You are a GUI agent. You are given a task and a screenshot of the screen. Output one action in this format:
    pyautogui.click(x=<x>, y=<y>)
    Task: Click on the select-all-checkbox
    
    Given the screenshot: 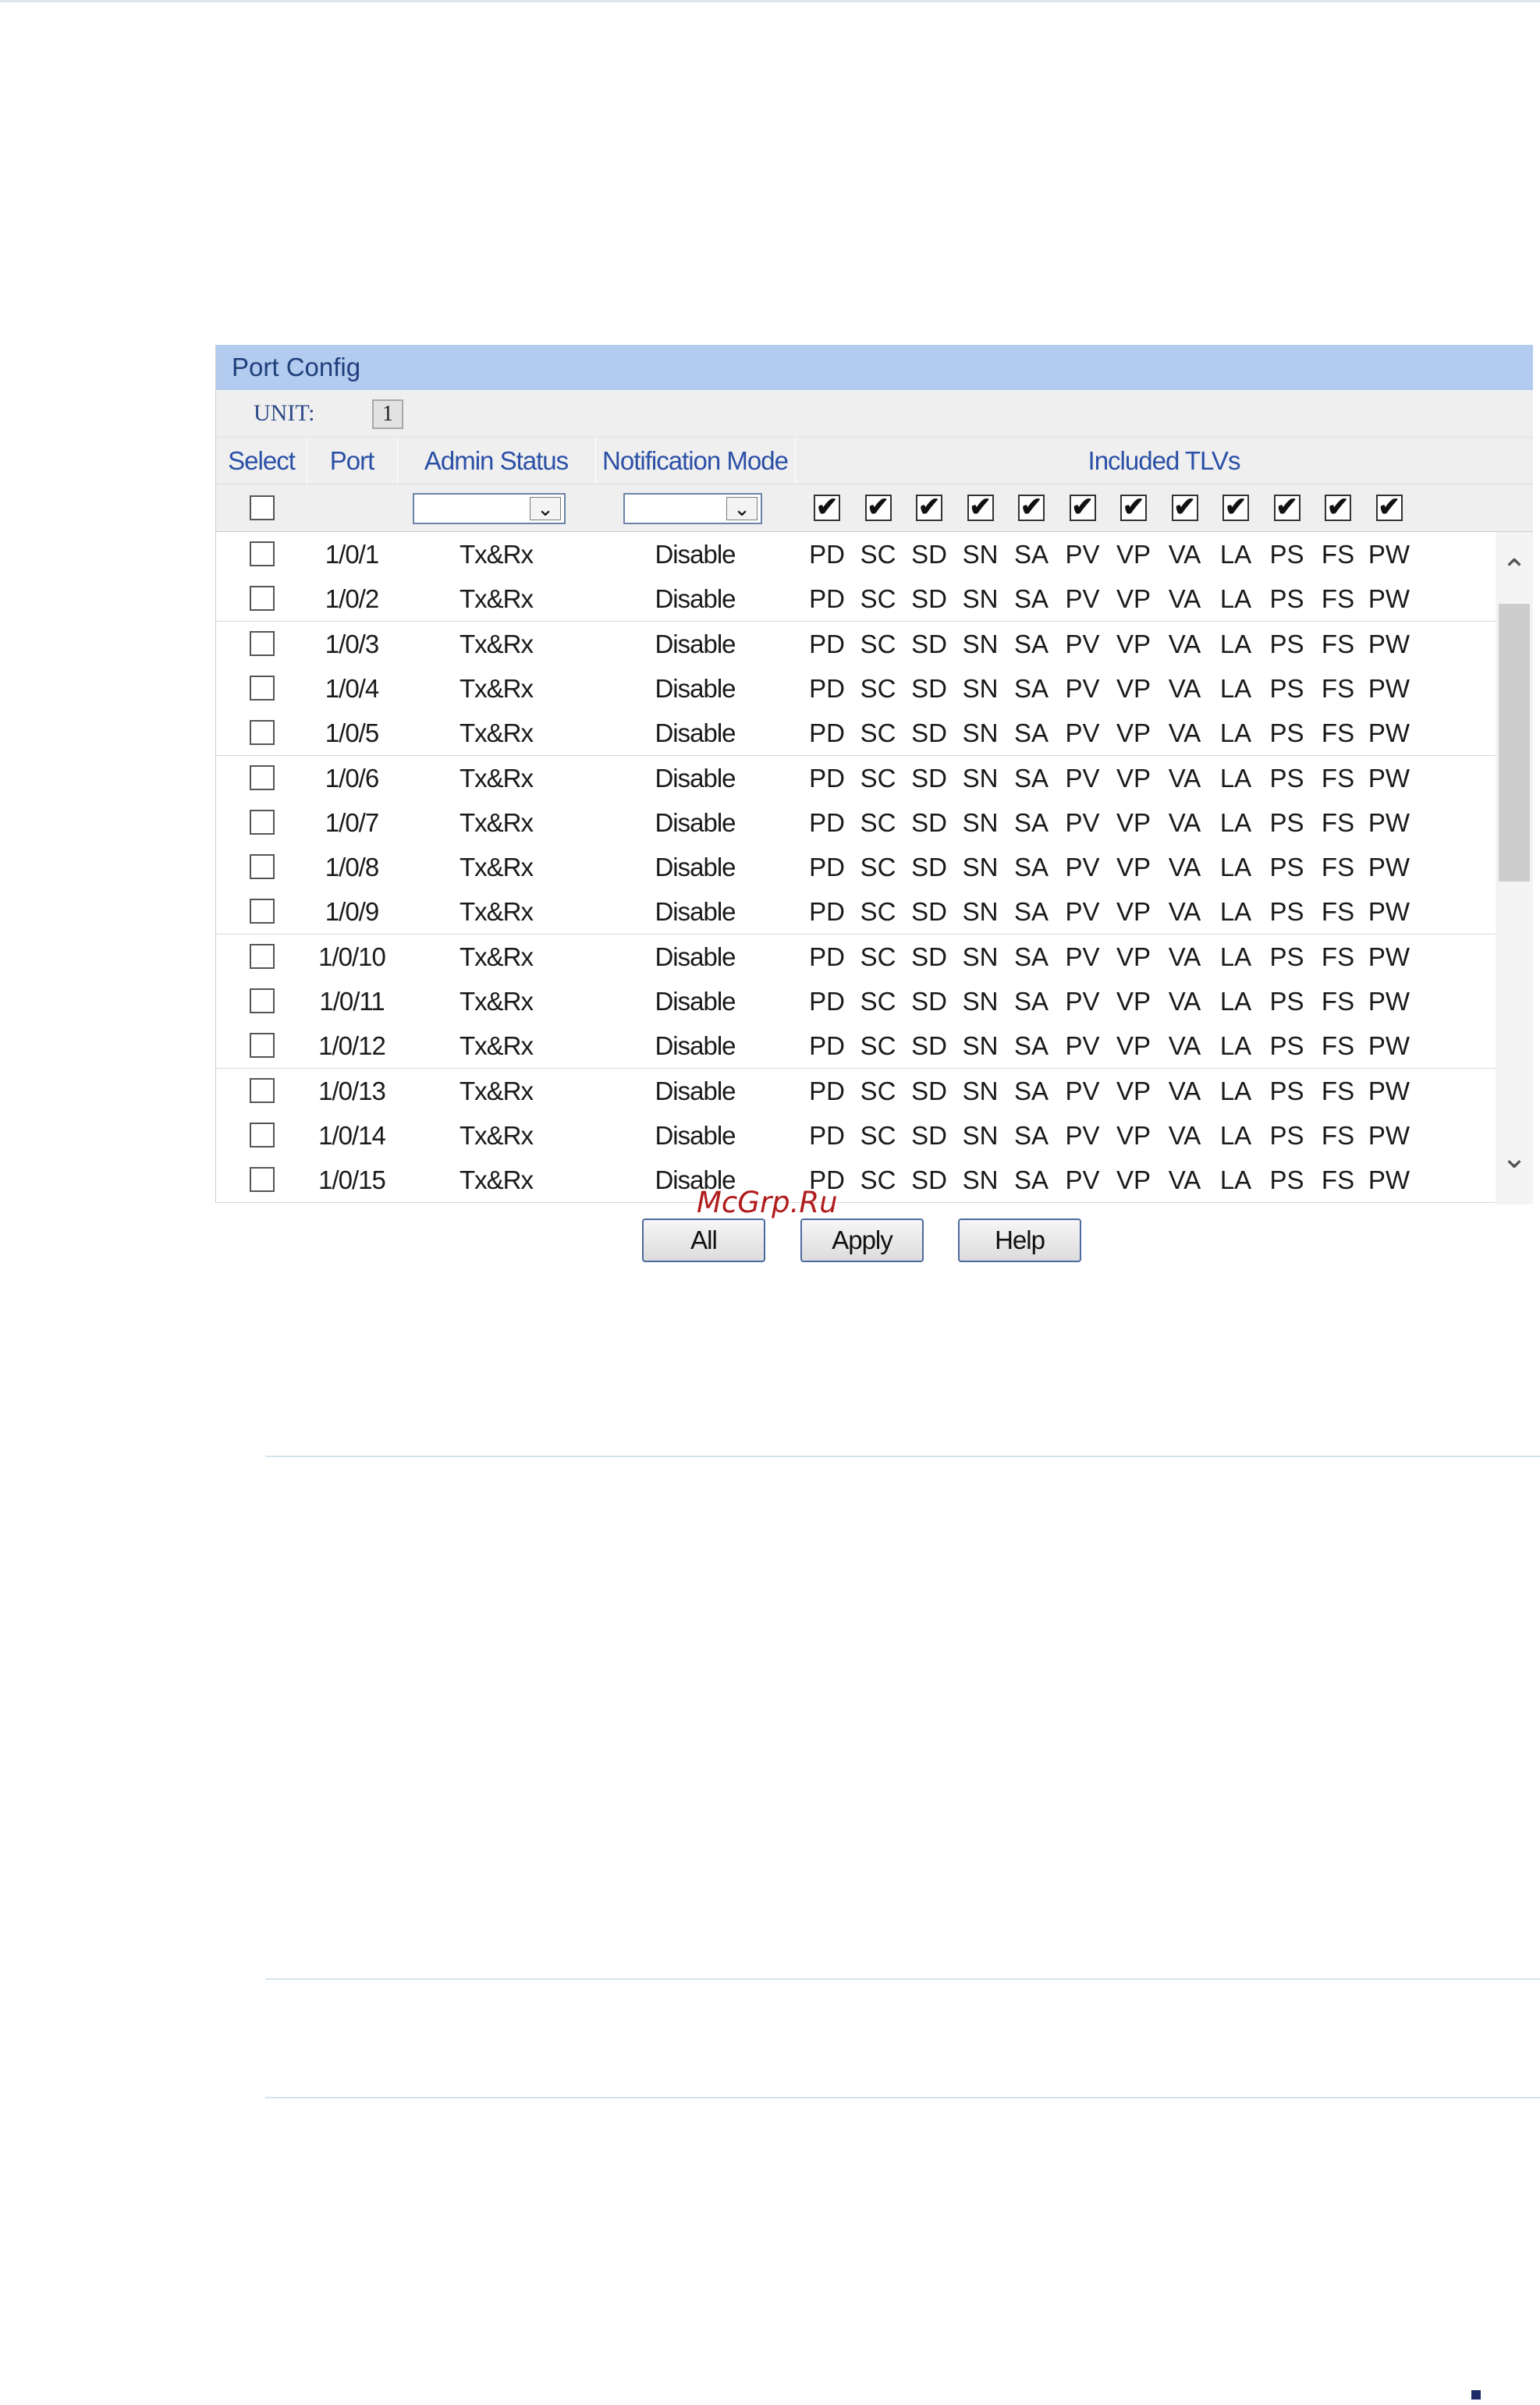 What is the action you would take?
    pyautogui.click(x=262, y=507)
    